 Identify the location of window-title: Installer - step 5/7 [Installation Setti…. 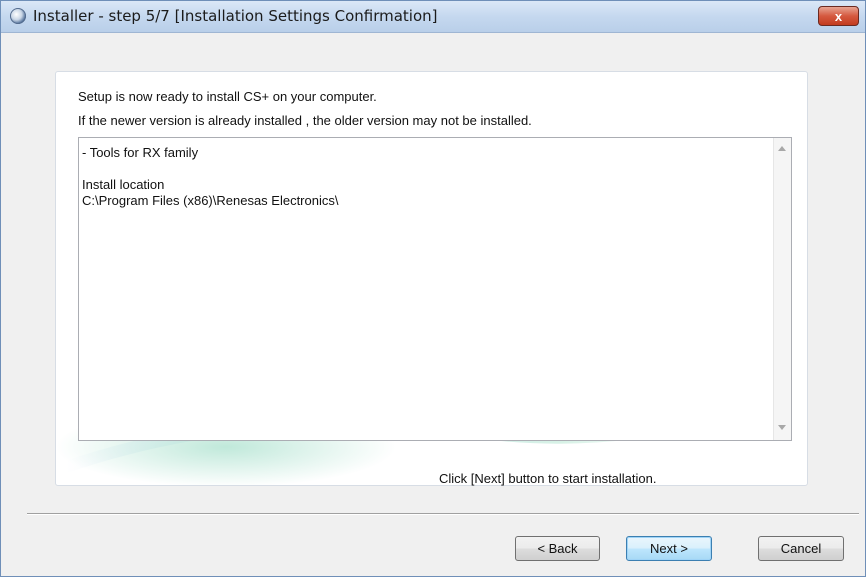
(235, 16).